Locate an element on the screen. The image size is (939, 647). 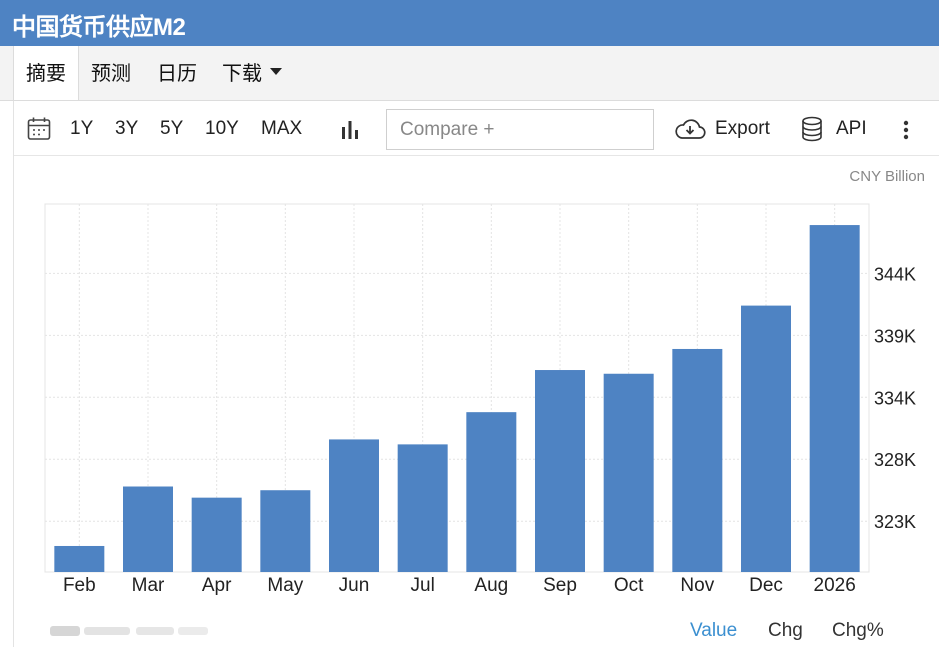
x-tick-label: Mar is located at coordinates (148, 585).